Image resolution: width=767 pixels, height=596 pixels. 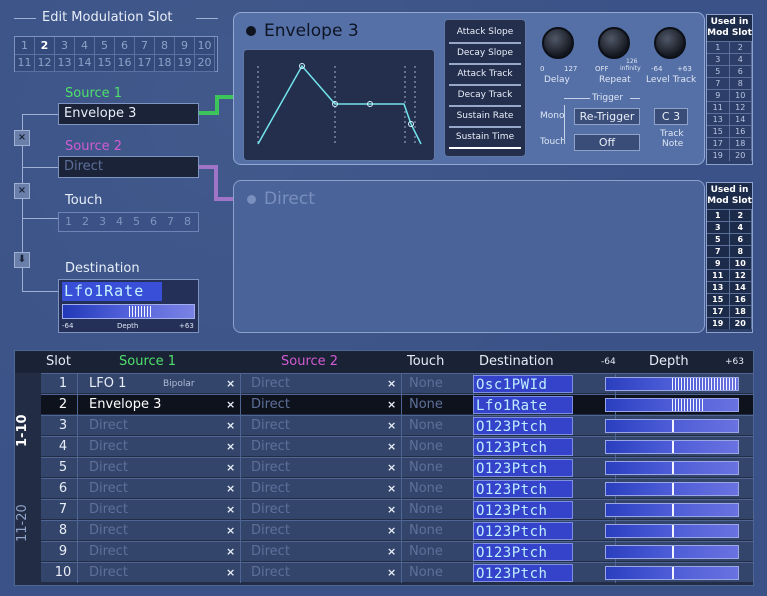 I want to click on touch-option-4: 4, so click(x=119, y=221).